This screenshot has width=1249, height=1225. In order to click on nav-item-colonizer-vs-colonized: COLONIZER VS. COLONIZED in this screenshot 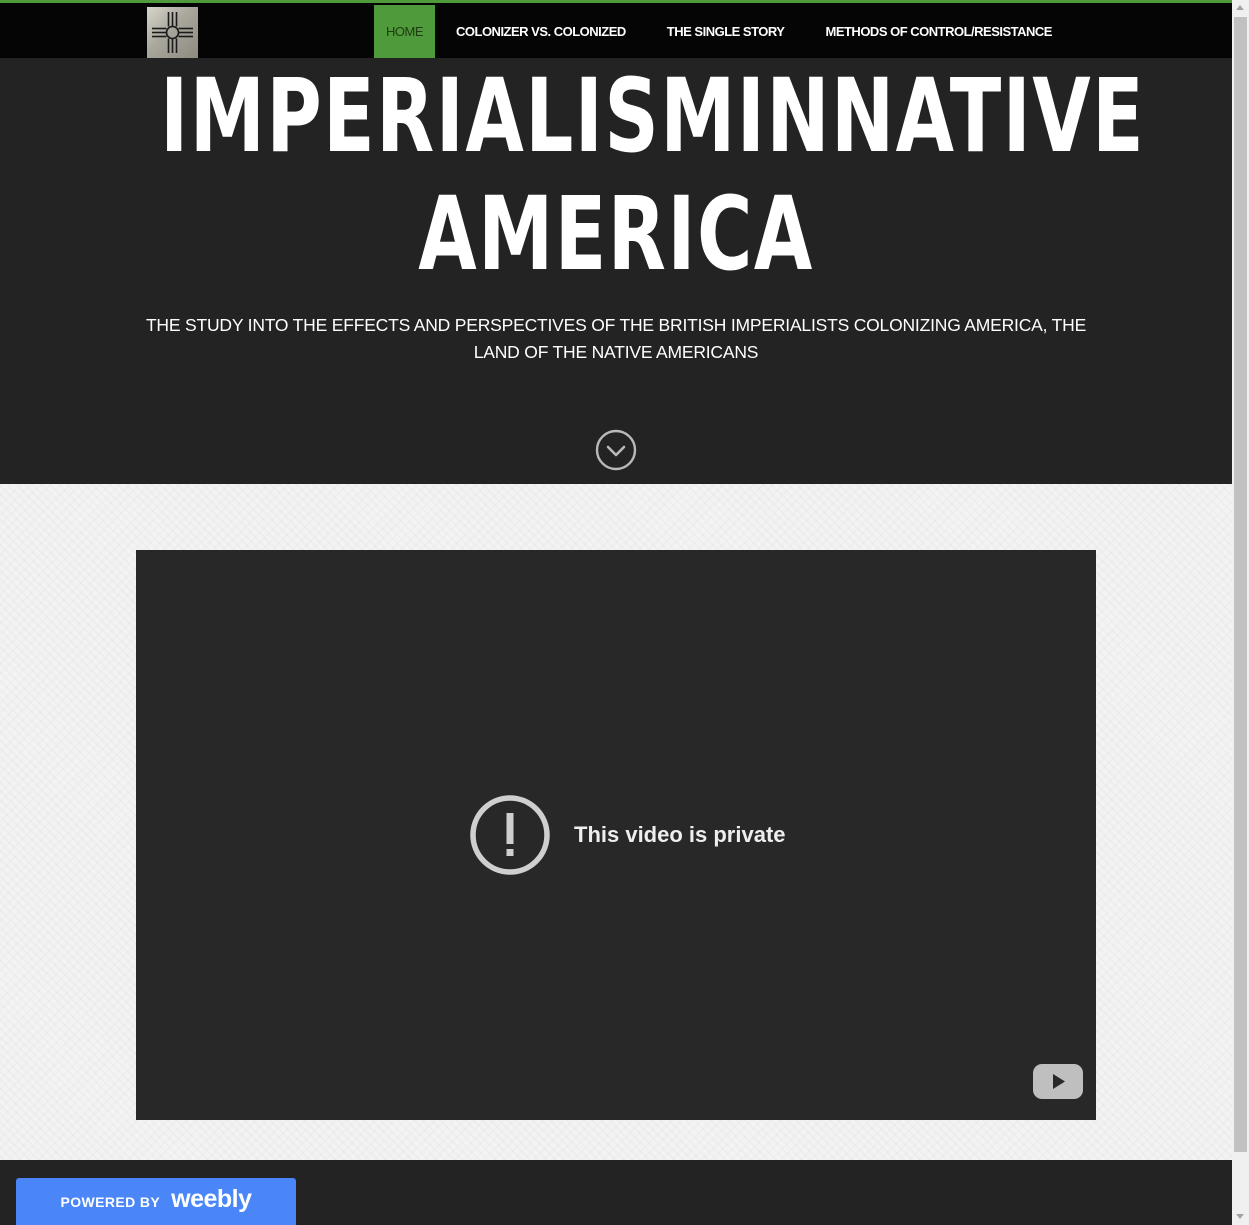, I will do `click(540, 31)`.